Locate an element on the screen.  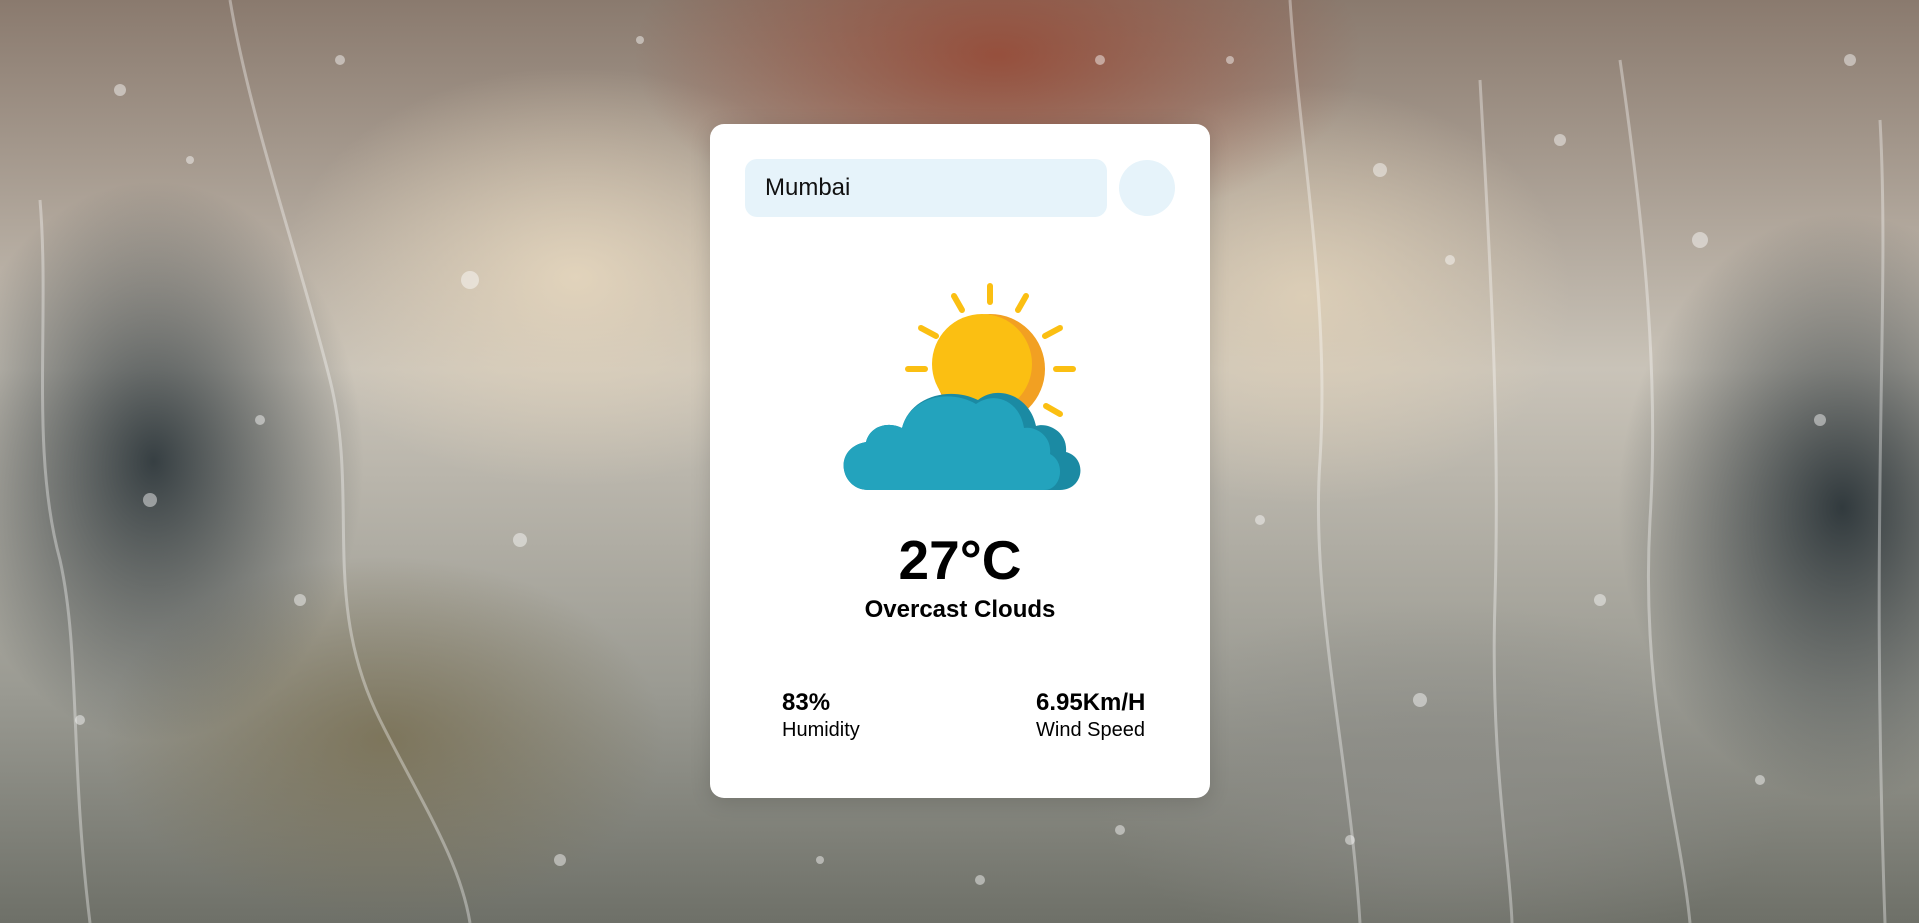
partly-cloudy-sun-icon is located at coordinates (962, 386).